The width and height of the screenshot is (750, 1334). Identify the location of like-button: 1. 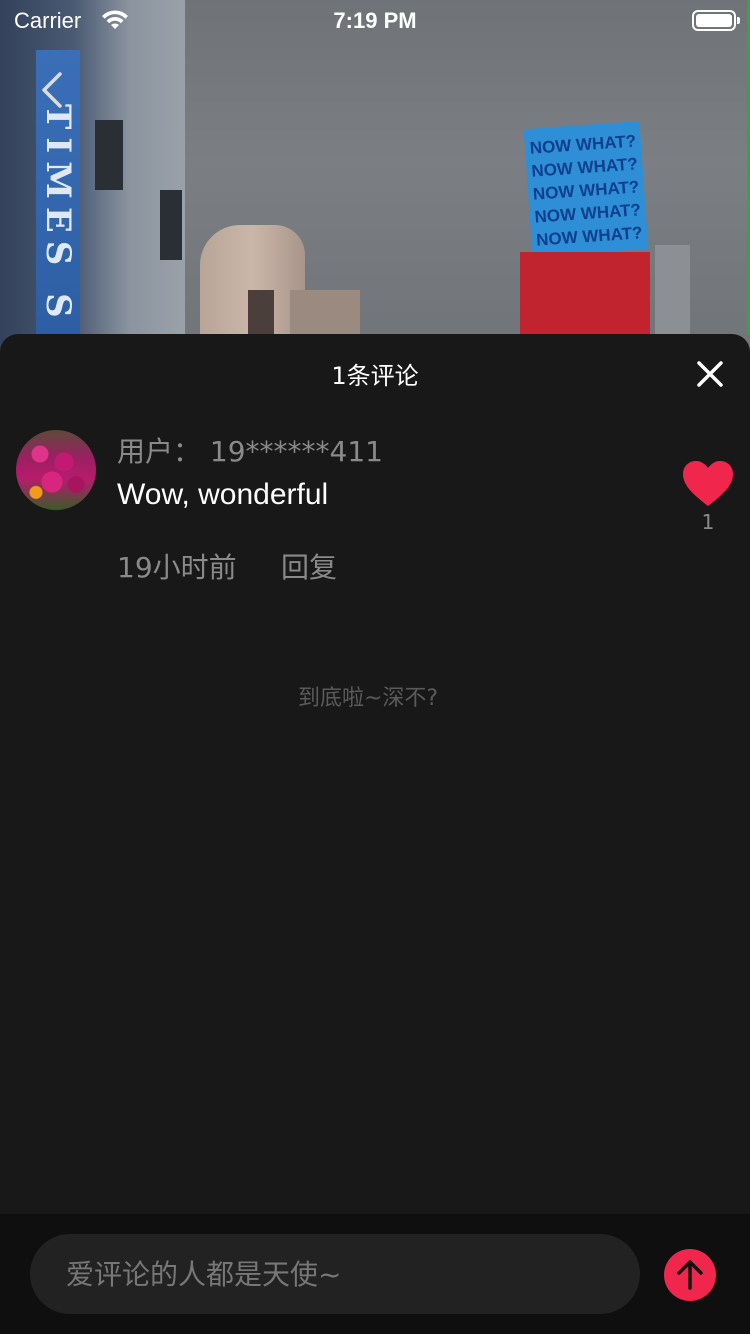
(708, 505).